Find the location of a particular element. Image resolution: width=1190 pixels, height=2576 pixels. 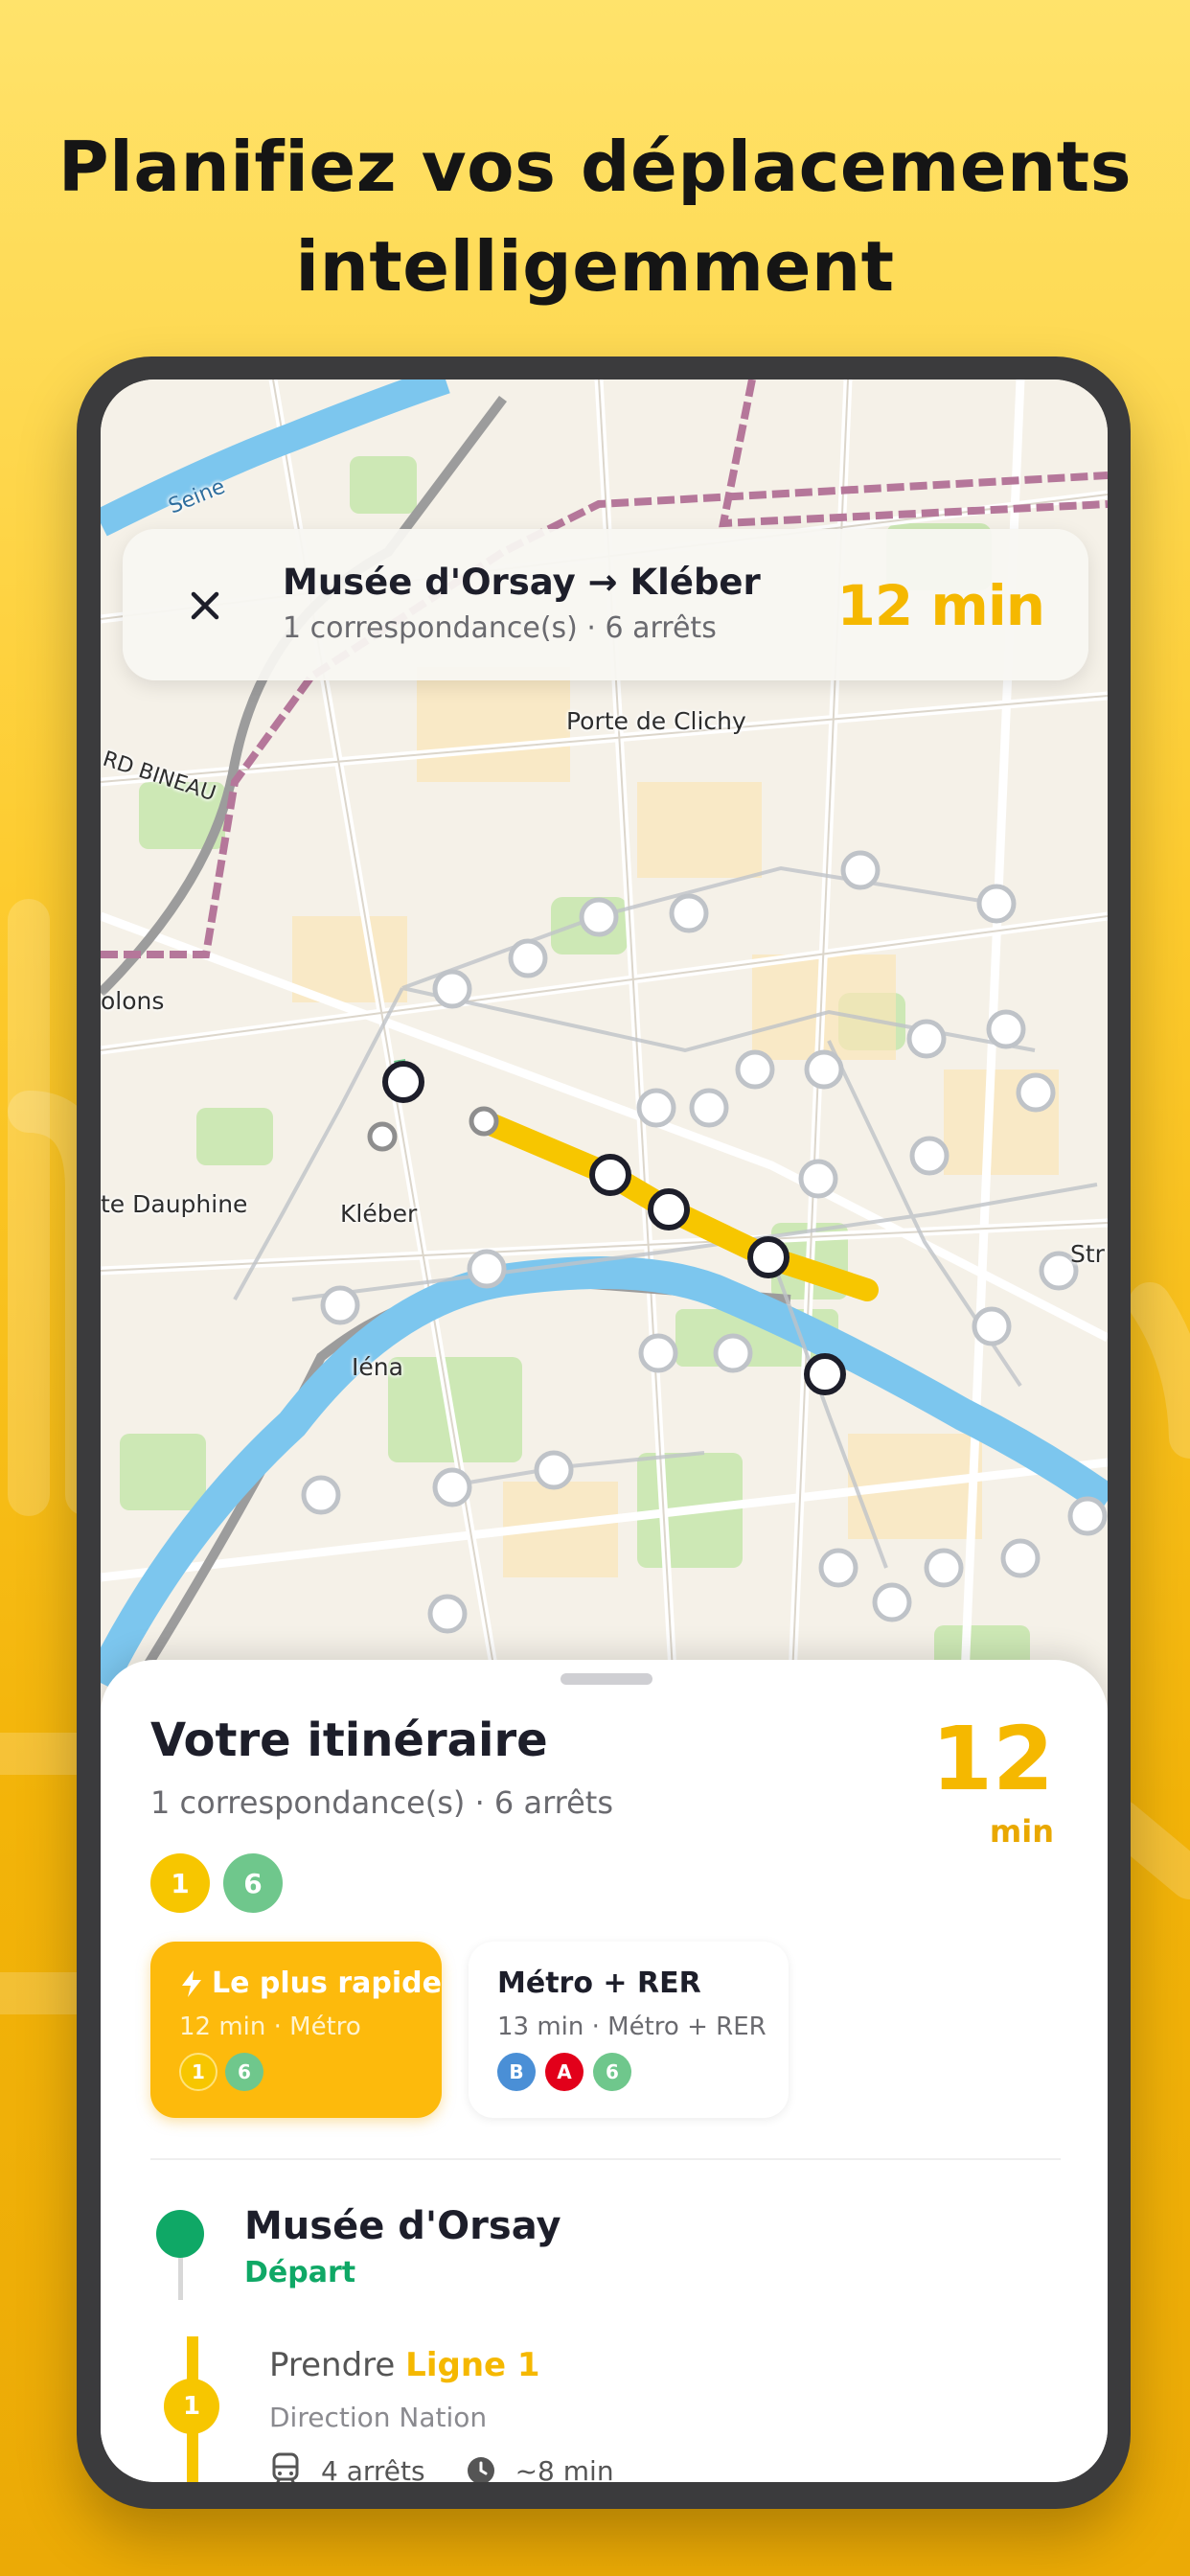

map-label-iena: Iéna is located at coordinates (378, 1367).